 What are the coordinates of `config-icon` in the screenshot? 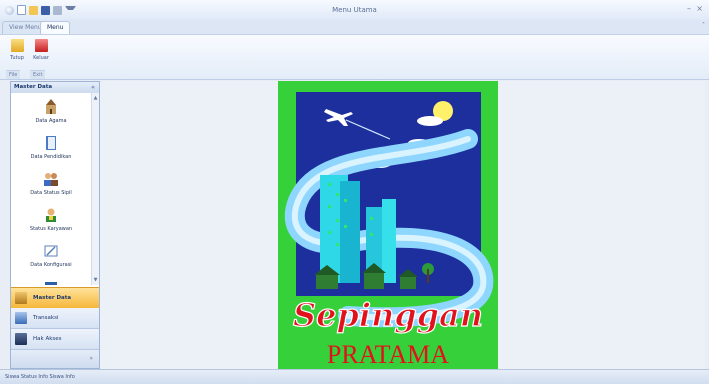 It's located at (51, 251).